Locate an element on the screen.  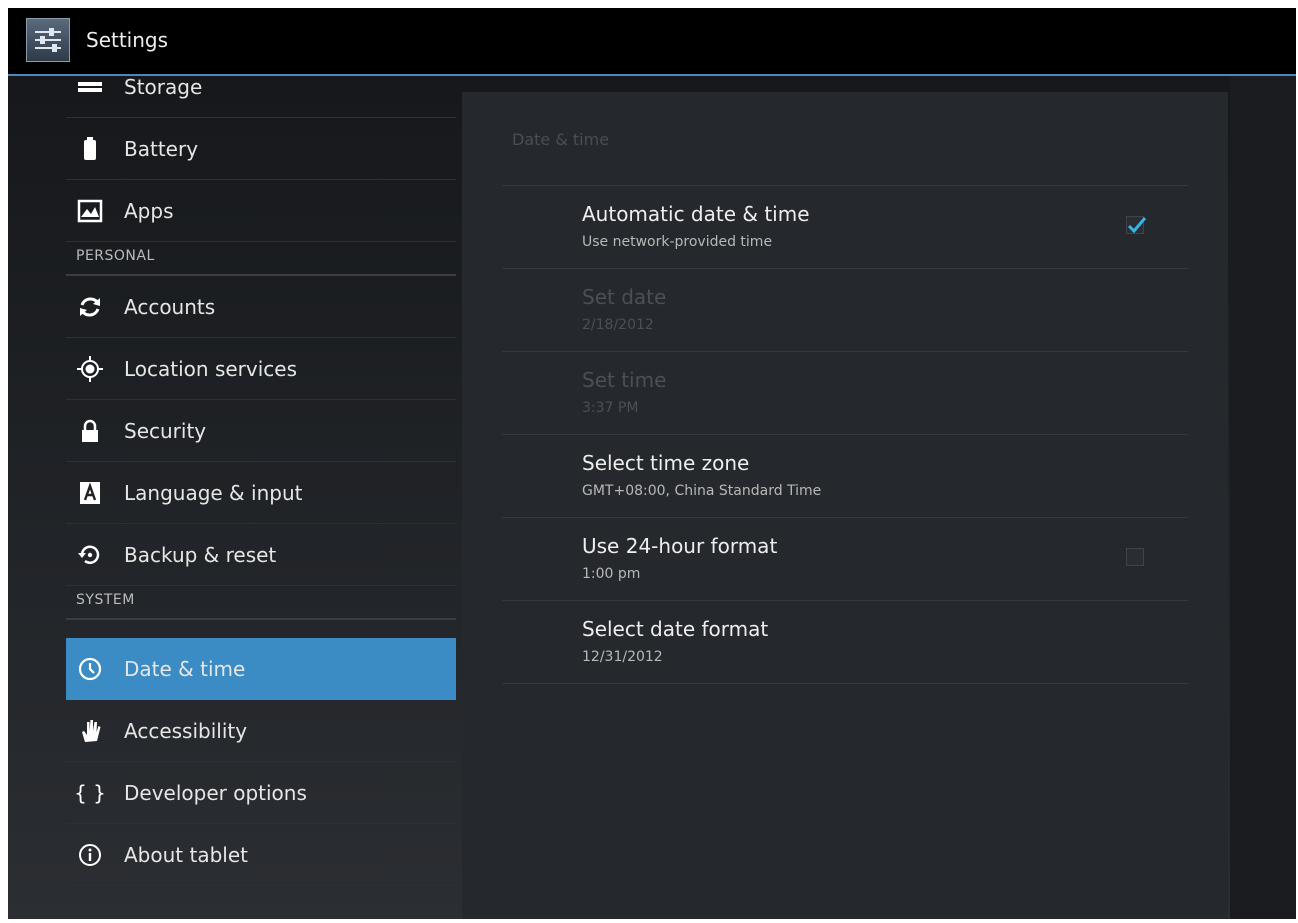
sidebar-item-label: About tablet is located at coordinates (186, 855).